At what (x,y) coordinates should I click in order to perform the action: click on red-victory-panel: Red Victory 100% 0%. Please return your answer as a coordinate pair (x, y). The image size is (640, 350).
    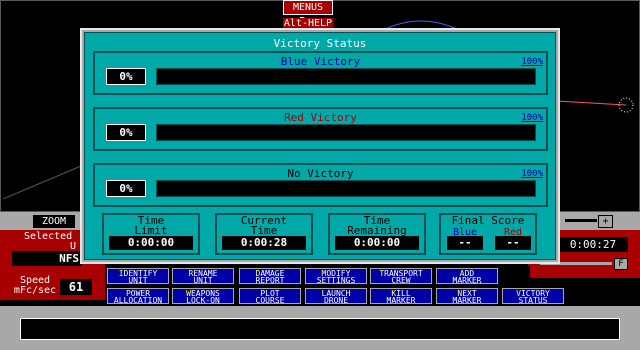
    Looking at the image, I should click on (320, 129).